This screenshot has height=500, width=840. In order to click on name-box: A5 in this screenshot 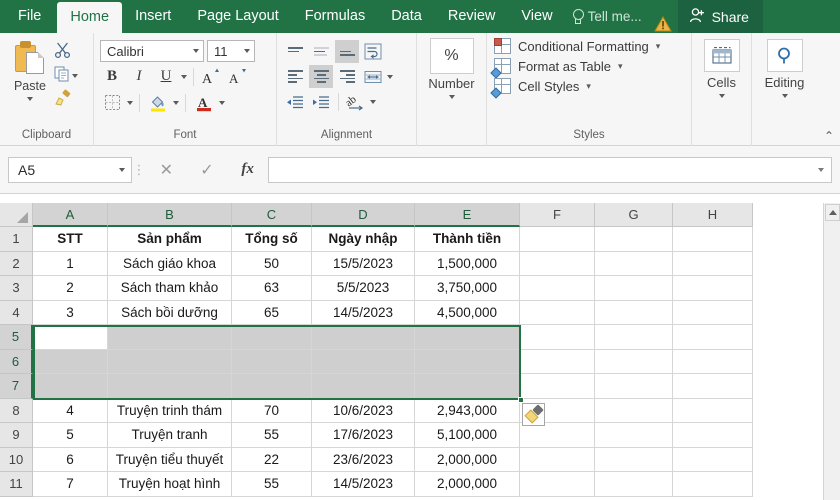, I will do `click(70, 169)`.